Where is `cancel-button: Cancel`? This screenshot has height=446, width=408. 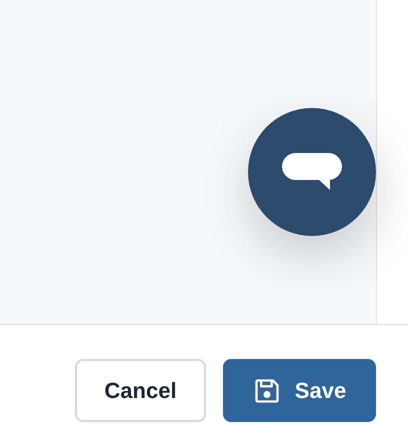 cancel-button: Cancel is located at coordinates (140, 390).